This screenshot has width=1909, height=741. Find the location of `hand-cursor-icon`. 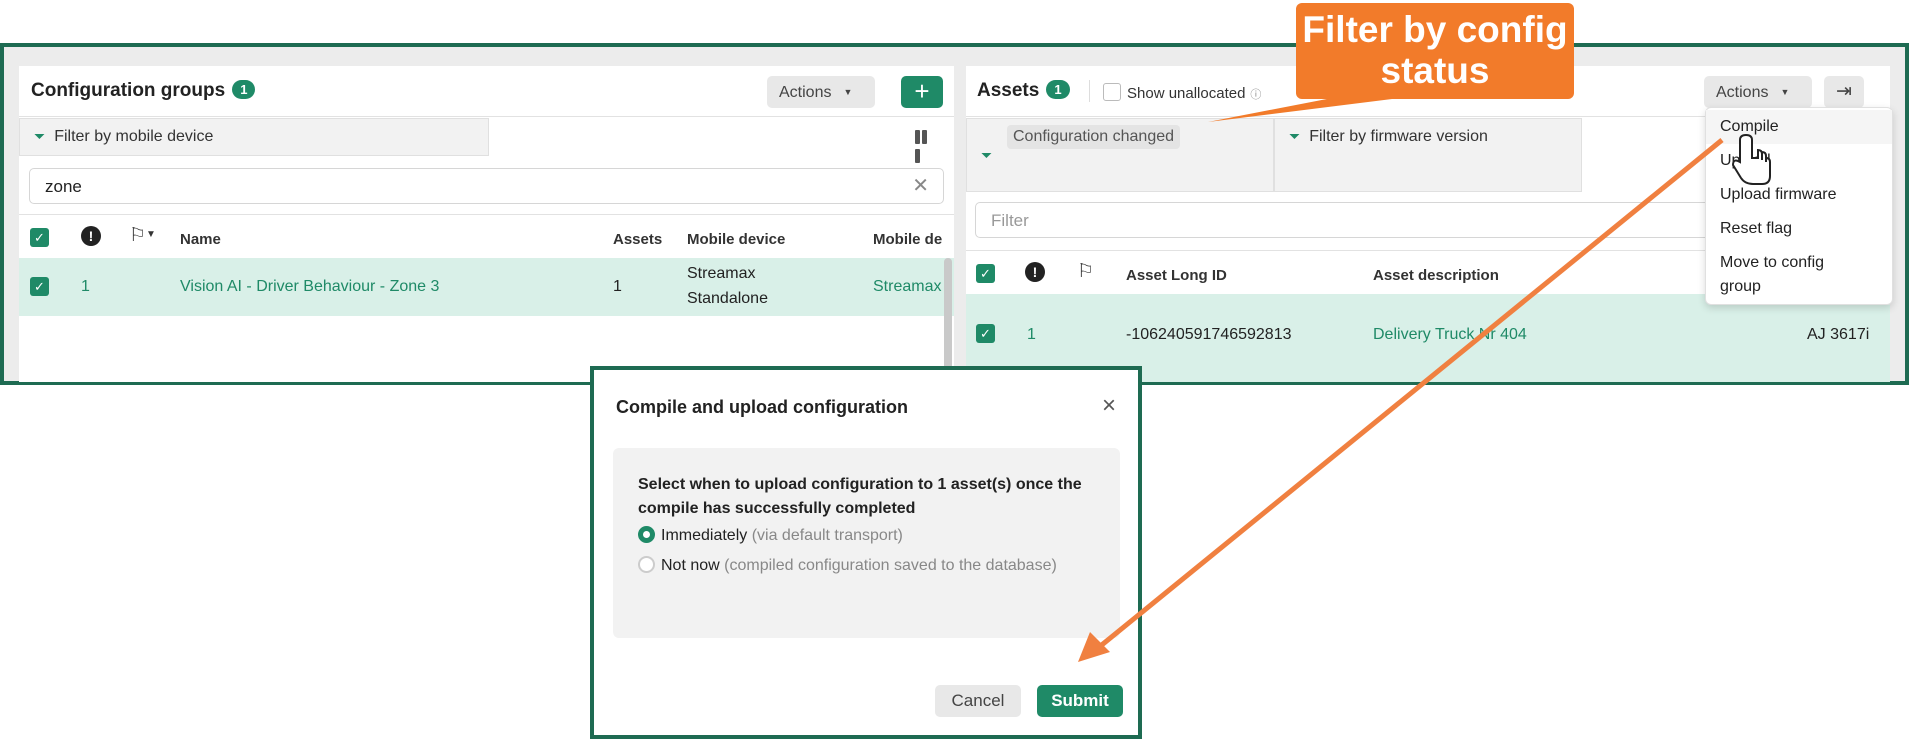

hand-cursor-icon is located at coordinates (1751, 159).